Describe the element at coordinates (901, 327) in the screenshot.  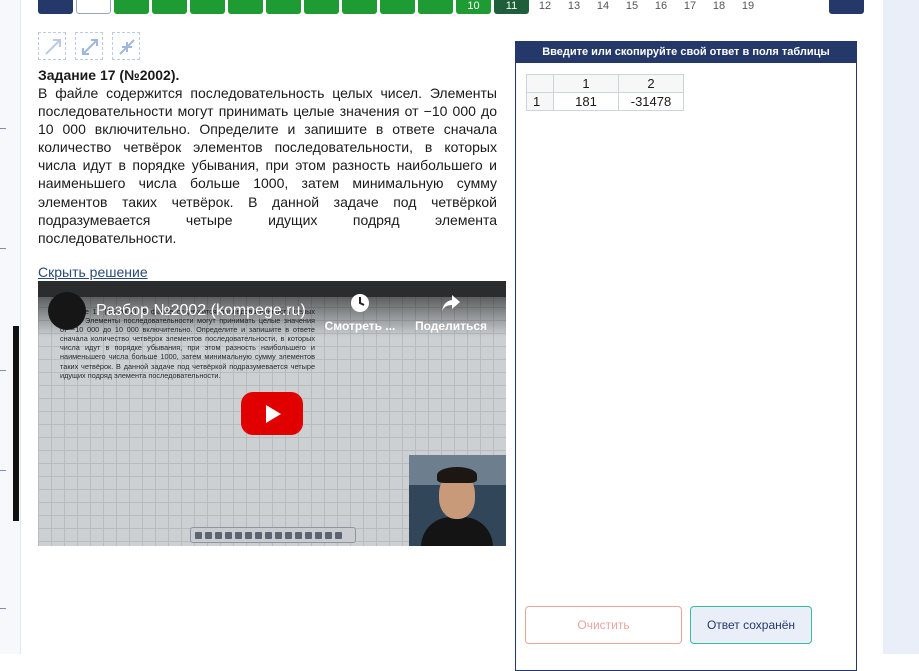
I see `right-page-edge` at that location.